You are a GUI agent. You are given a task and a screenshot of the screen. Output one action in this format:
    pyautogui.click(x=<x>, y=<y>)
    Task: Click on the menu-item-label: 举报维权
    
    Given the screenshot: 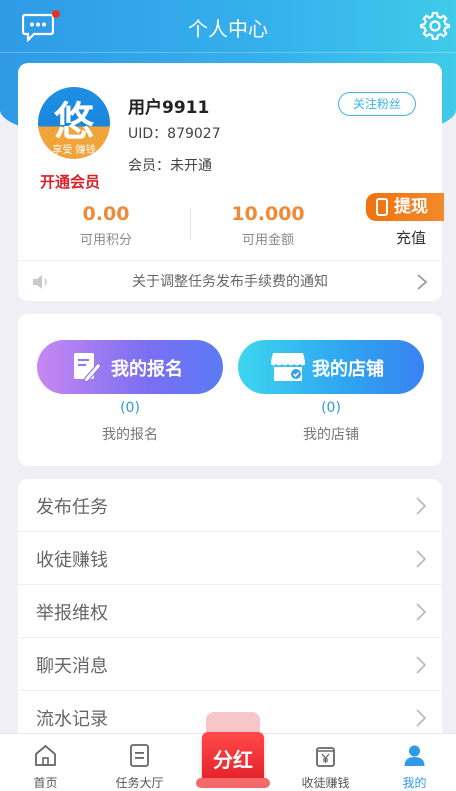 What is the action you would take?
    pyautogui.click(x=72, y=613)
    